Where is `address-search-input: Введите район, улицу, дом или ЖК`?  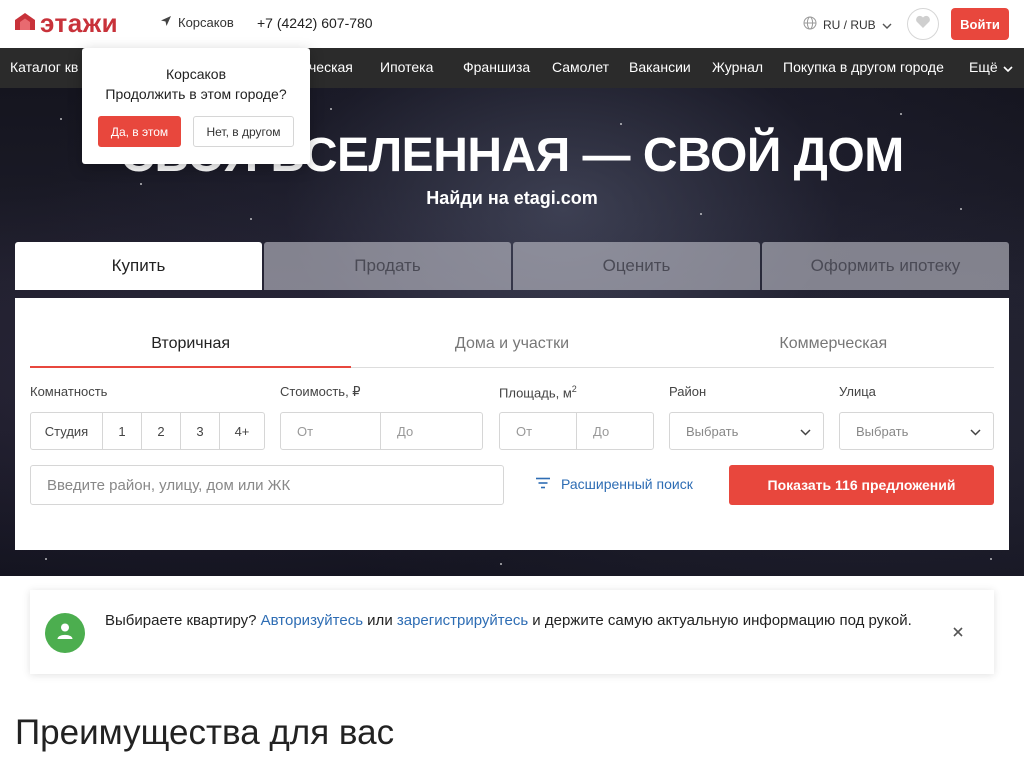
address-search-input: Введите район, улицу, дом или ЖК is located at coordinates (267, 485).